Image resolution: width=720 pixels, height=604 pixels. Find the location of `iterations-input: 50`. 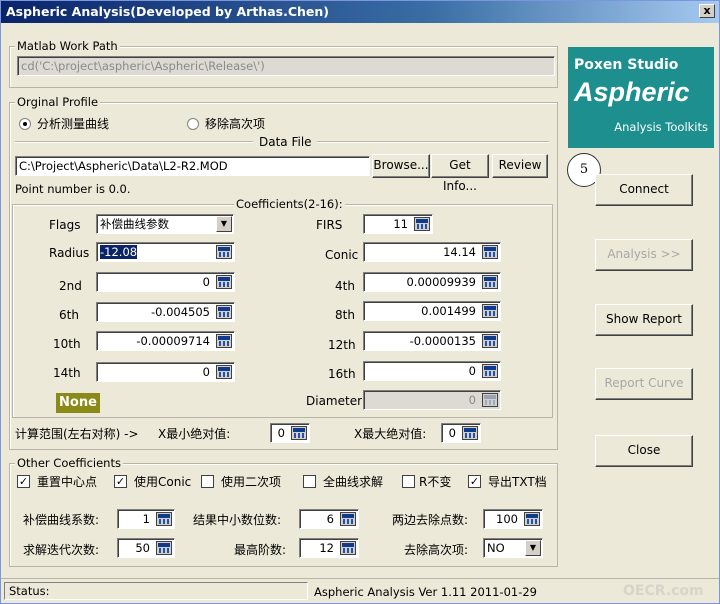

iterations-input: 50 is located at coordinates (146, 548).